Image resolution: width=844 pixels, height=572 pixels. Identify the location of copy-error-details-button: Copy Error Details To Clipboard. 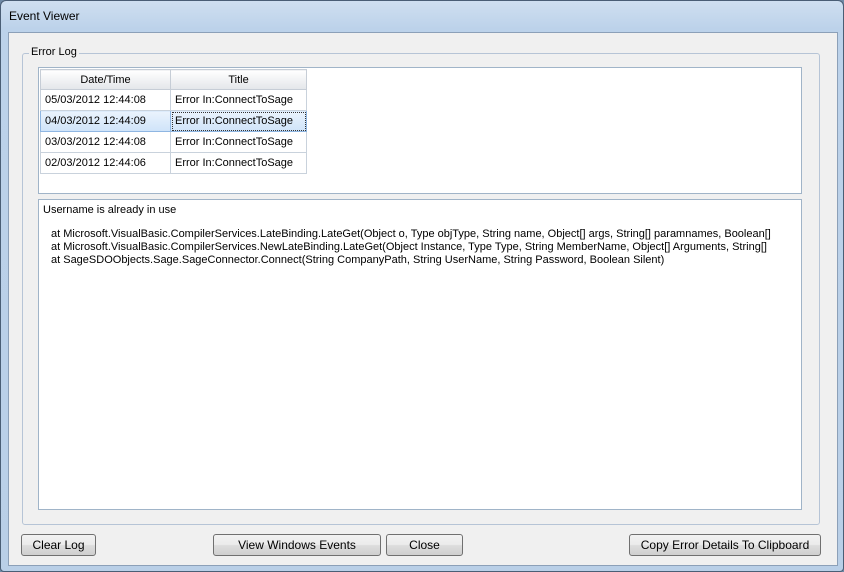
(725, 545).